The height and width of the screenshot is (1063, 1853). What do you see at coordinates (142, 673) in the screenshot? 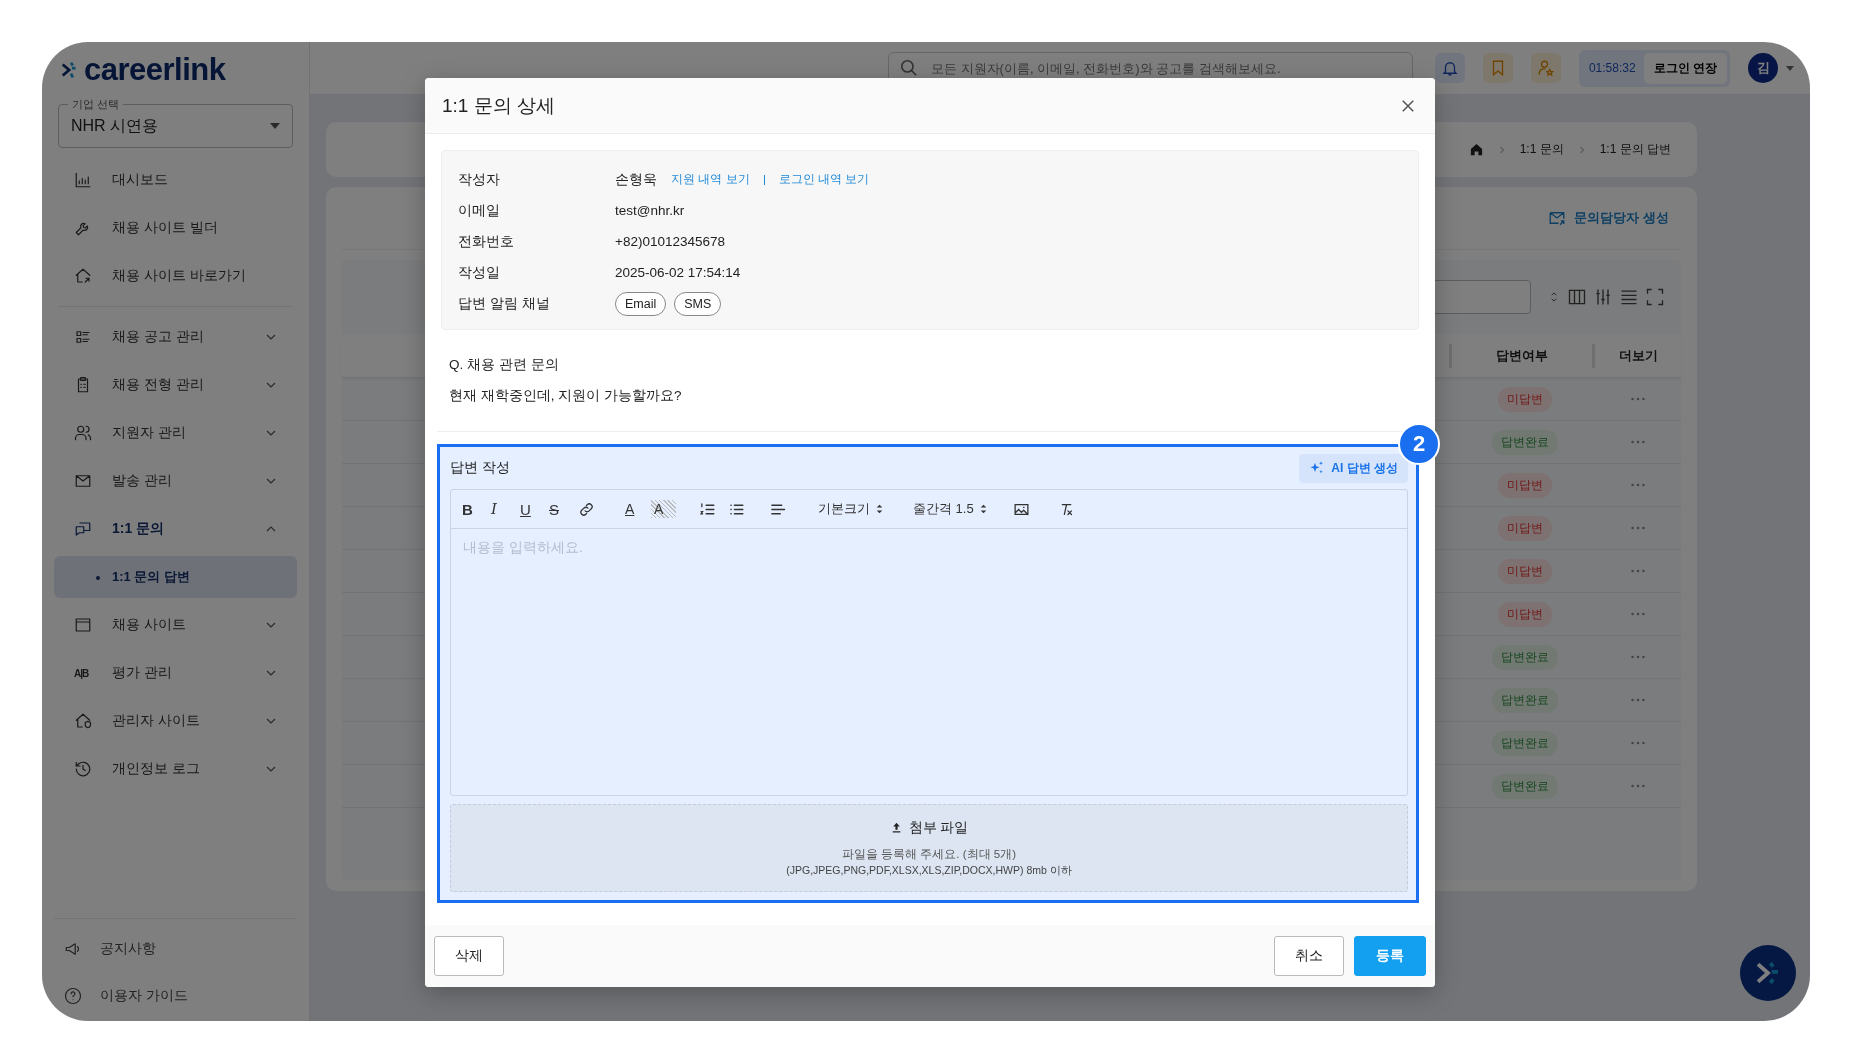
I see `sidebar-item-label: 평가 관리` at bounding box center [142, 673].